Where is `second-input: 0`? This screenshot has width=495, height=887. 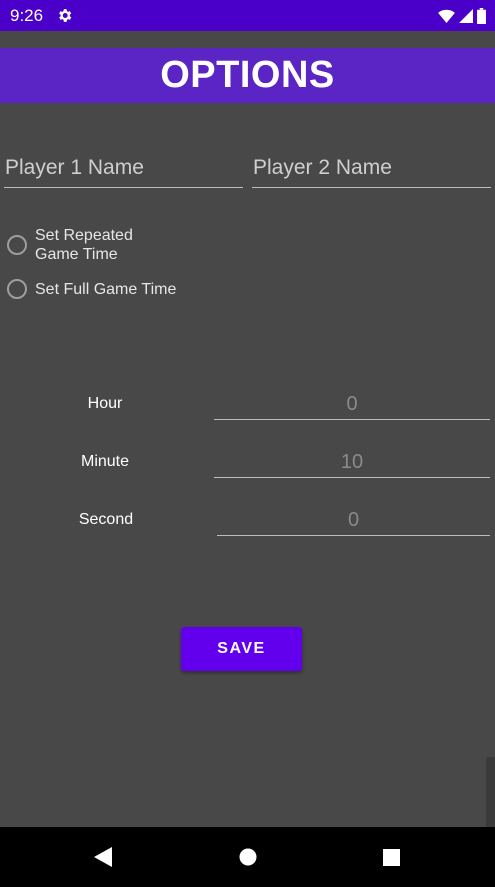
second-input: 0 is located at coordinates (353, 522).